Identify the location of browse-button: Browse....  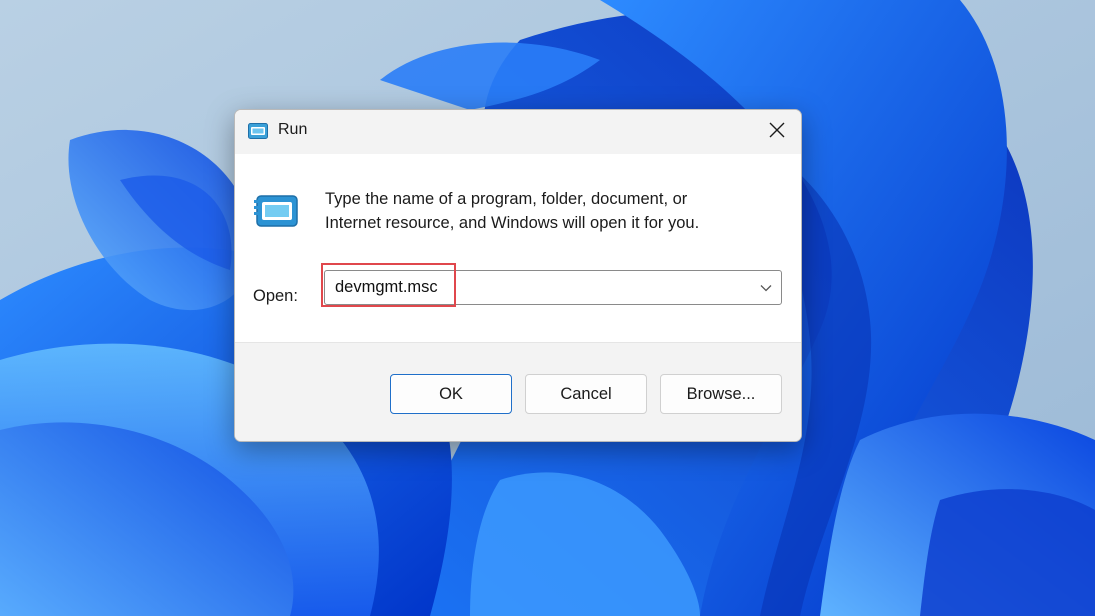
(721, 394).